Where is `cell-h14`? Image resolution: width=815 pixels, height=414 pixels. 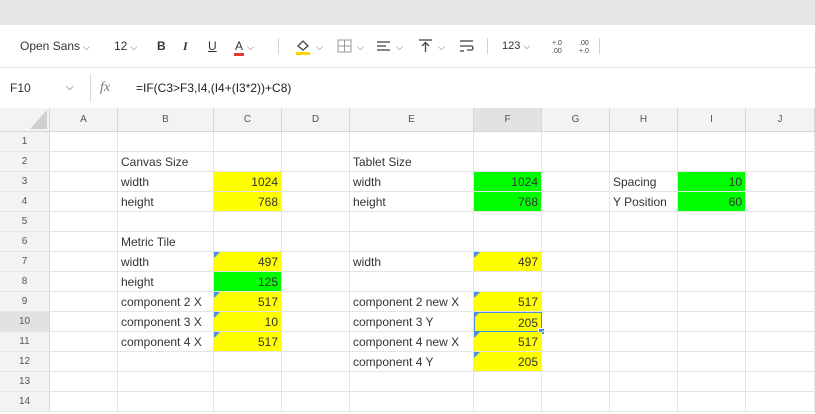
cell-h14 is located at coordinates (644, 402).